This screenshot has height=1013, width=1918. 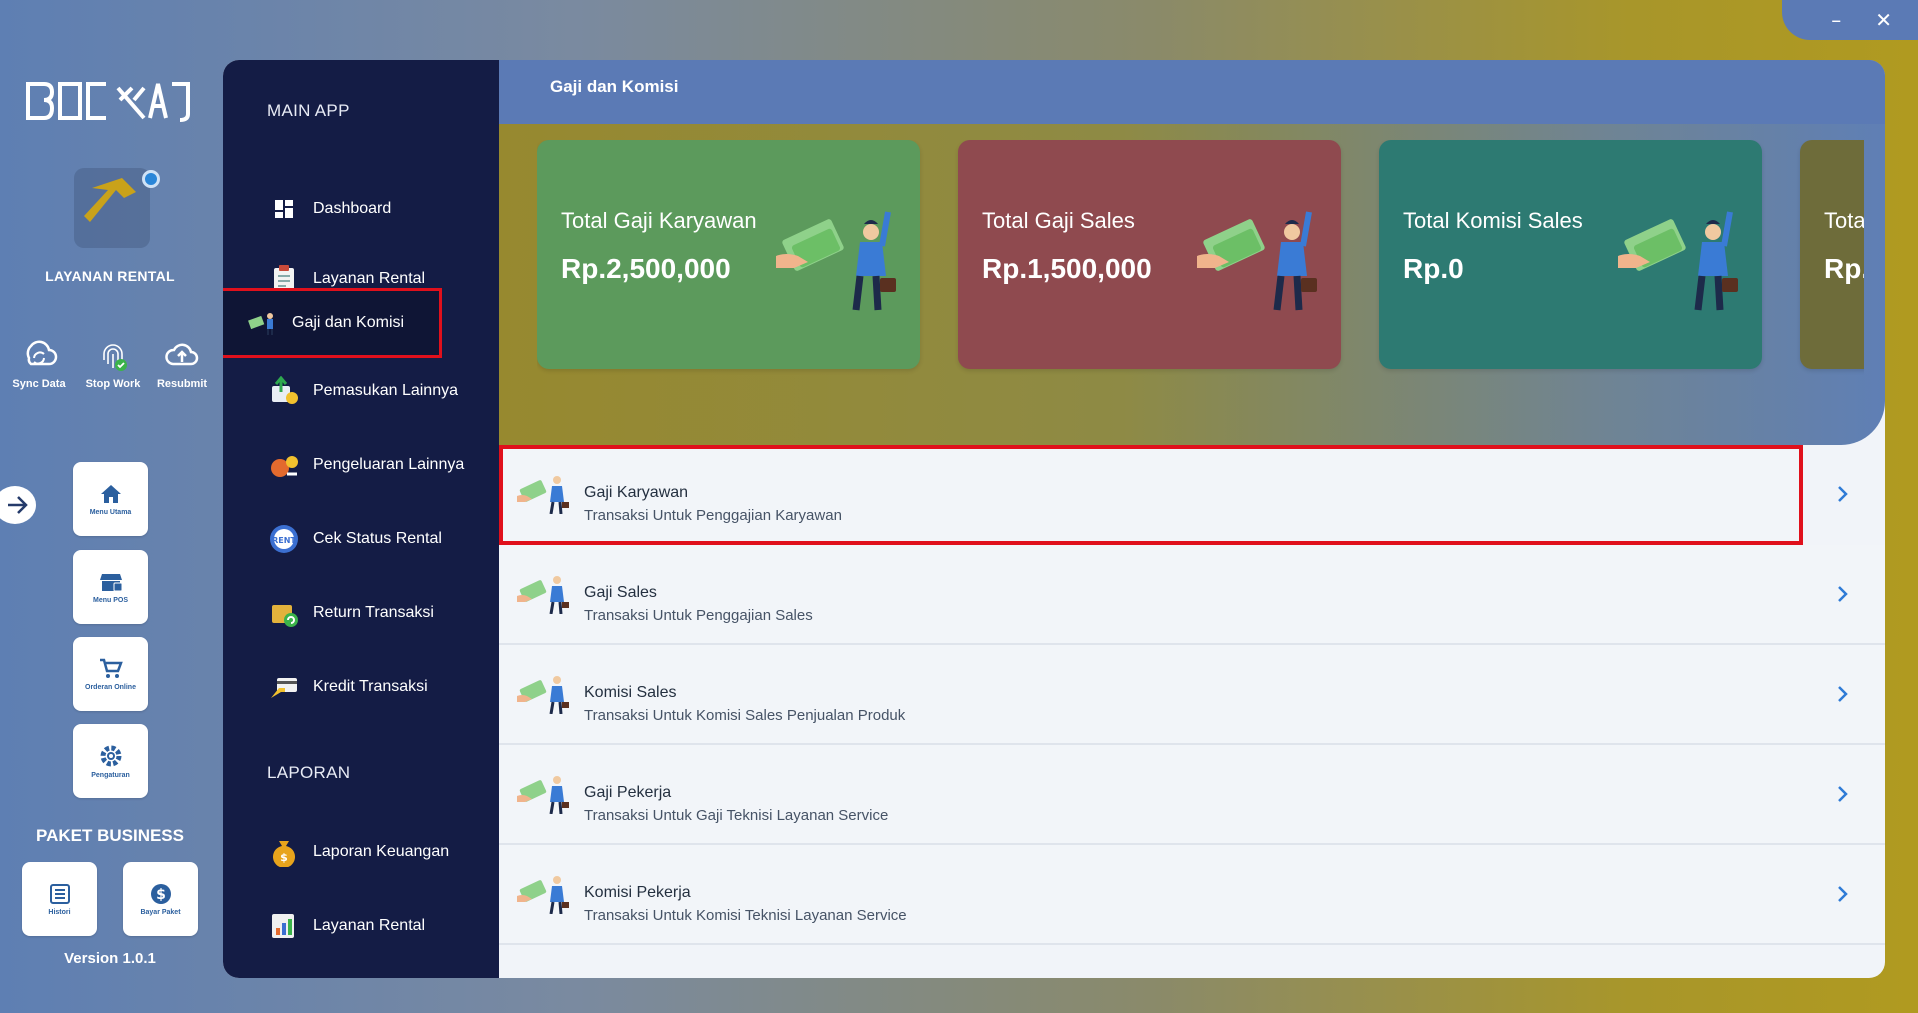 I want to click on rental-app-icon, so click(x=112, y=208).